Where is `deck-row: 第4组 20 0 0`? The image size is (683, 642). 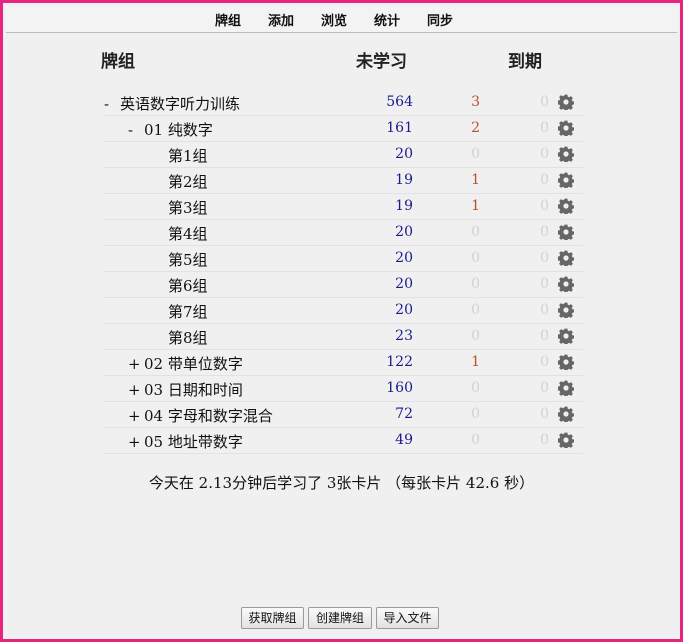
deck-row: 第4组 20 0 0 is located at coordinates (343, 232).